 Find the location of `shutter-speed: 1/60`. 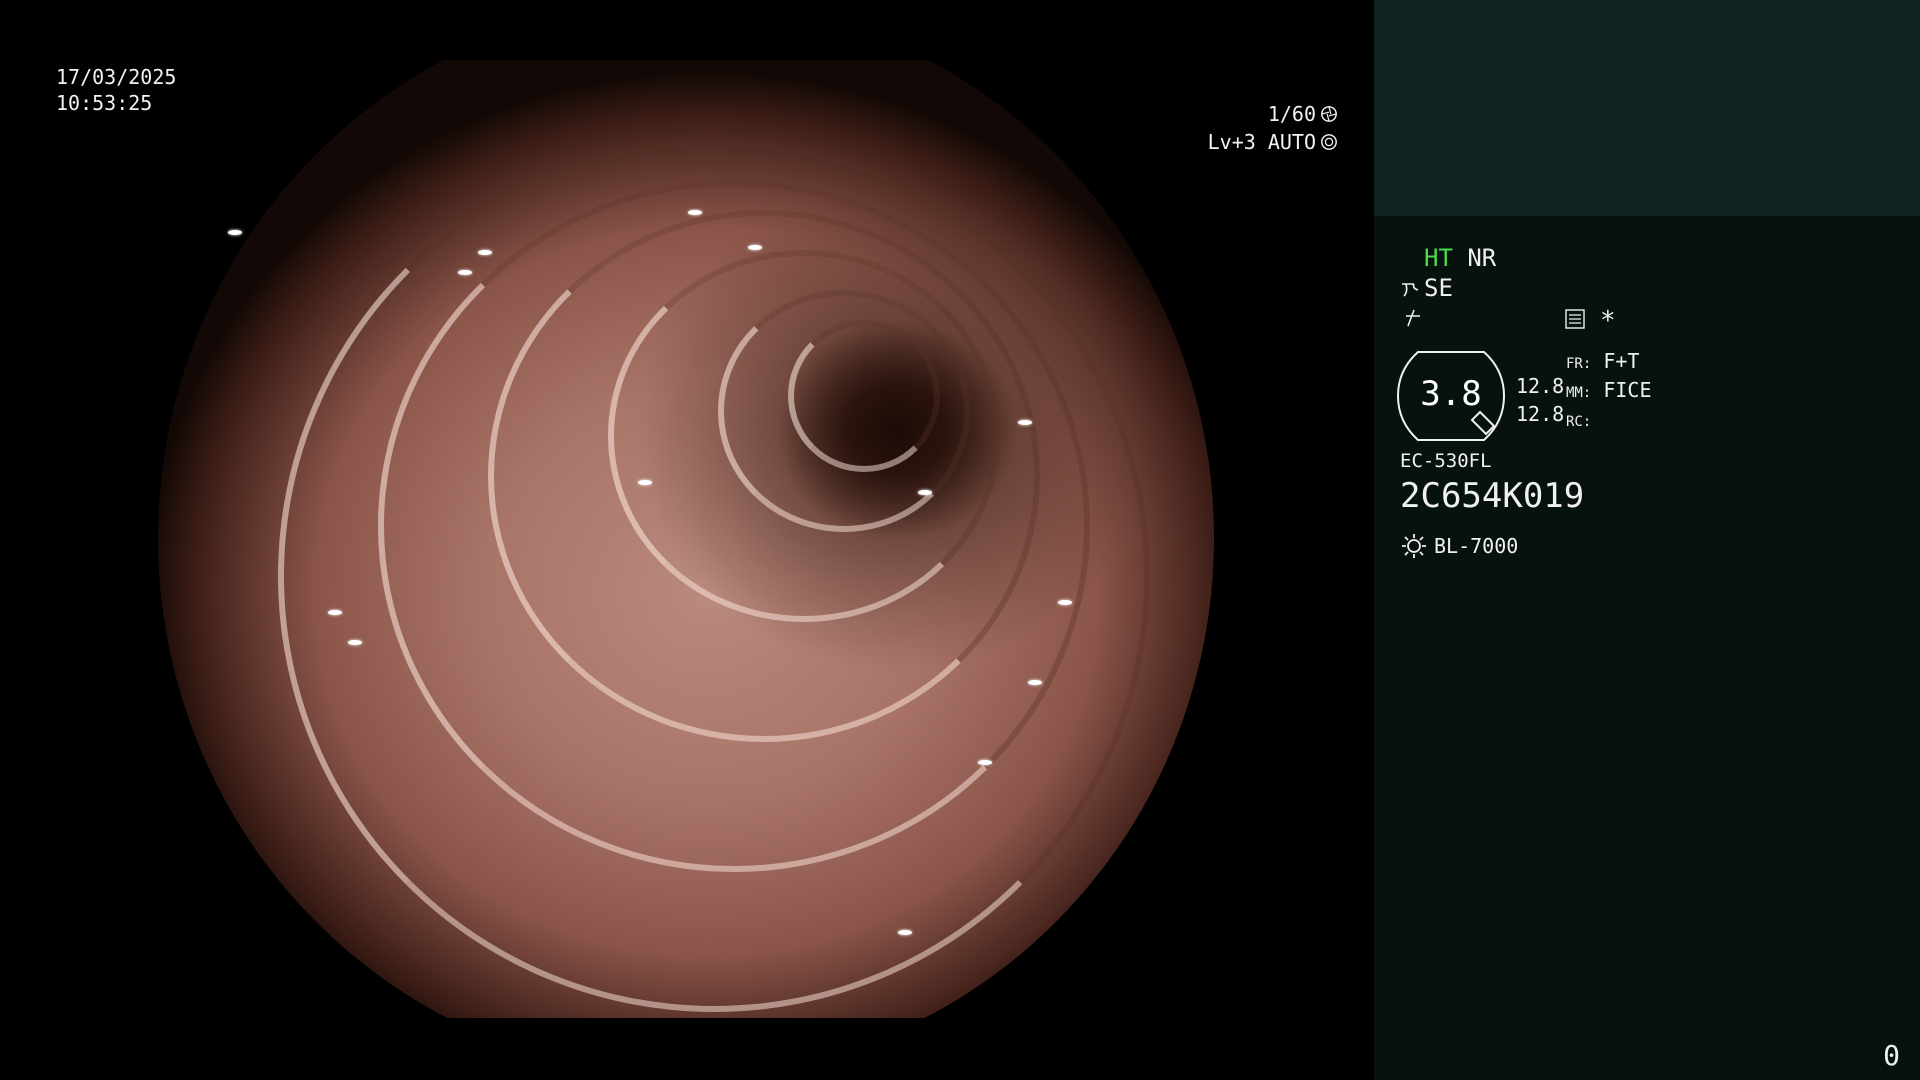

shutter-speed: 1/60 is located at coordinates (1291, 114).